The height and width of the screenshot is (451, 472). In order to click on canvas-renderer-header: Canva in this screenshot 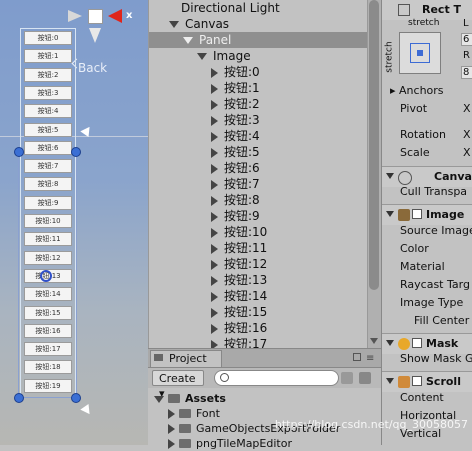, I will do `click(427, 176)`.